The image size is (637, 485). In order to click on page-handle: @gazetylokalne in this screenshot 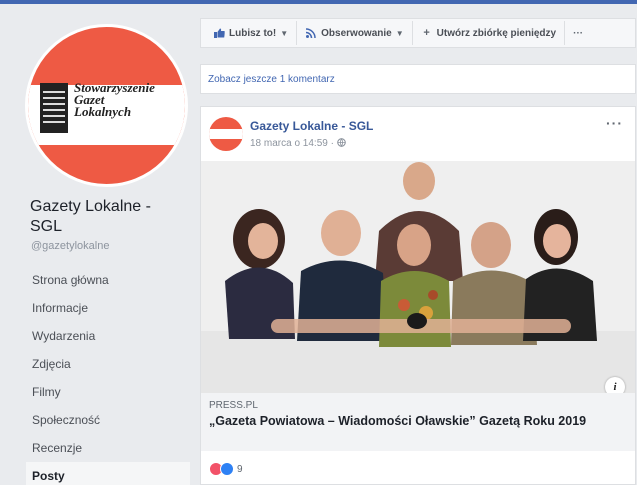, I will do `click(70, 246)`.